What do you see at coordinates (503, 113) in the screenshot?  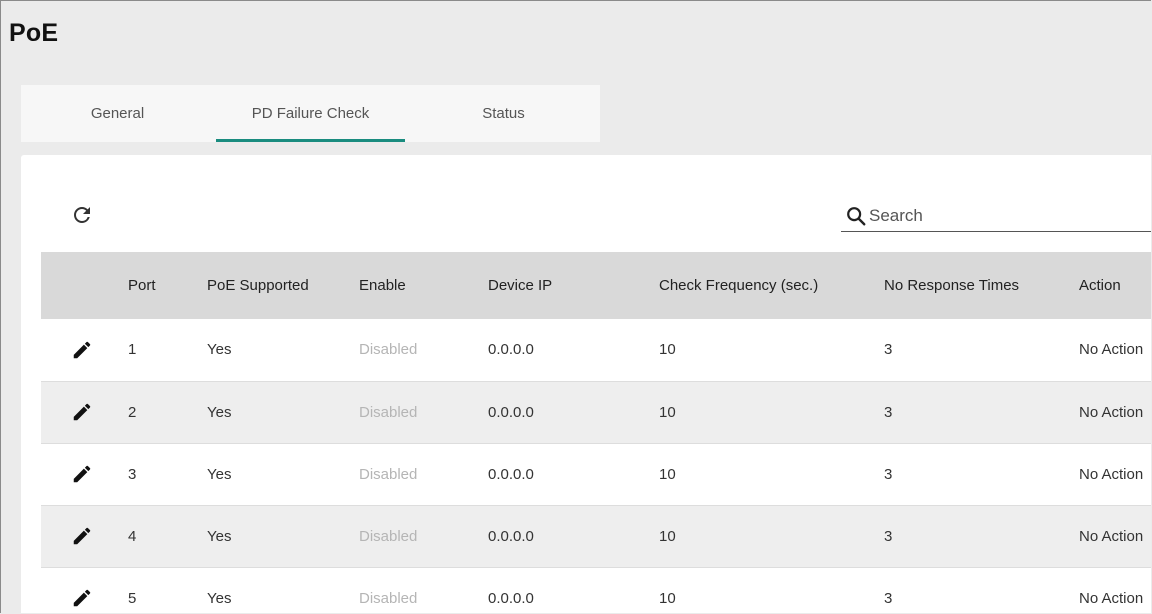 I see `tab-status: Status` at bounding box center [503, 113].